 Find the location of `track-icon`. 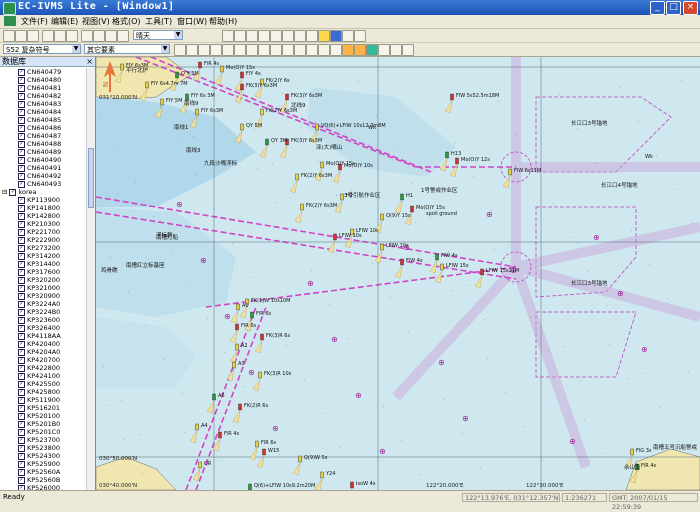

track-icon is located at coordinates (264, 36).